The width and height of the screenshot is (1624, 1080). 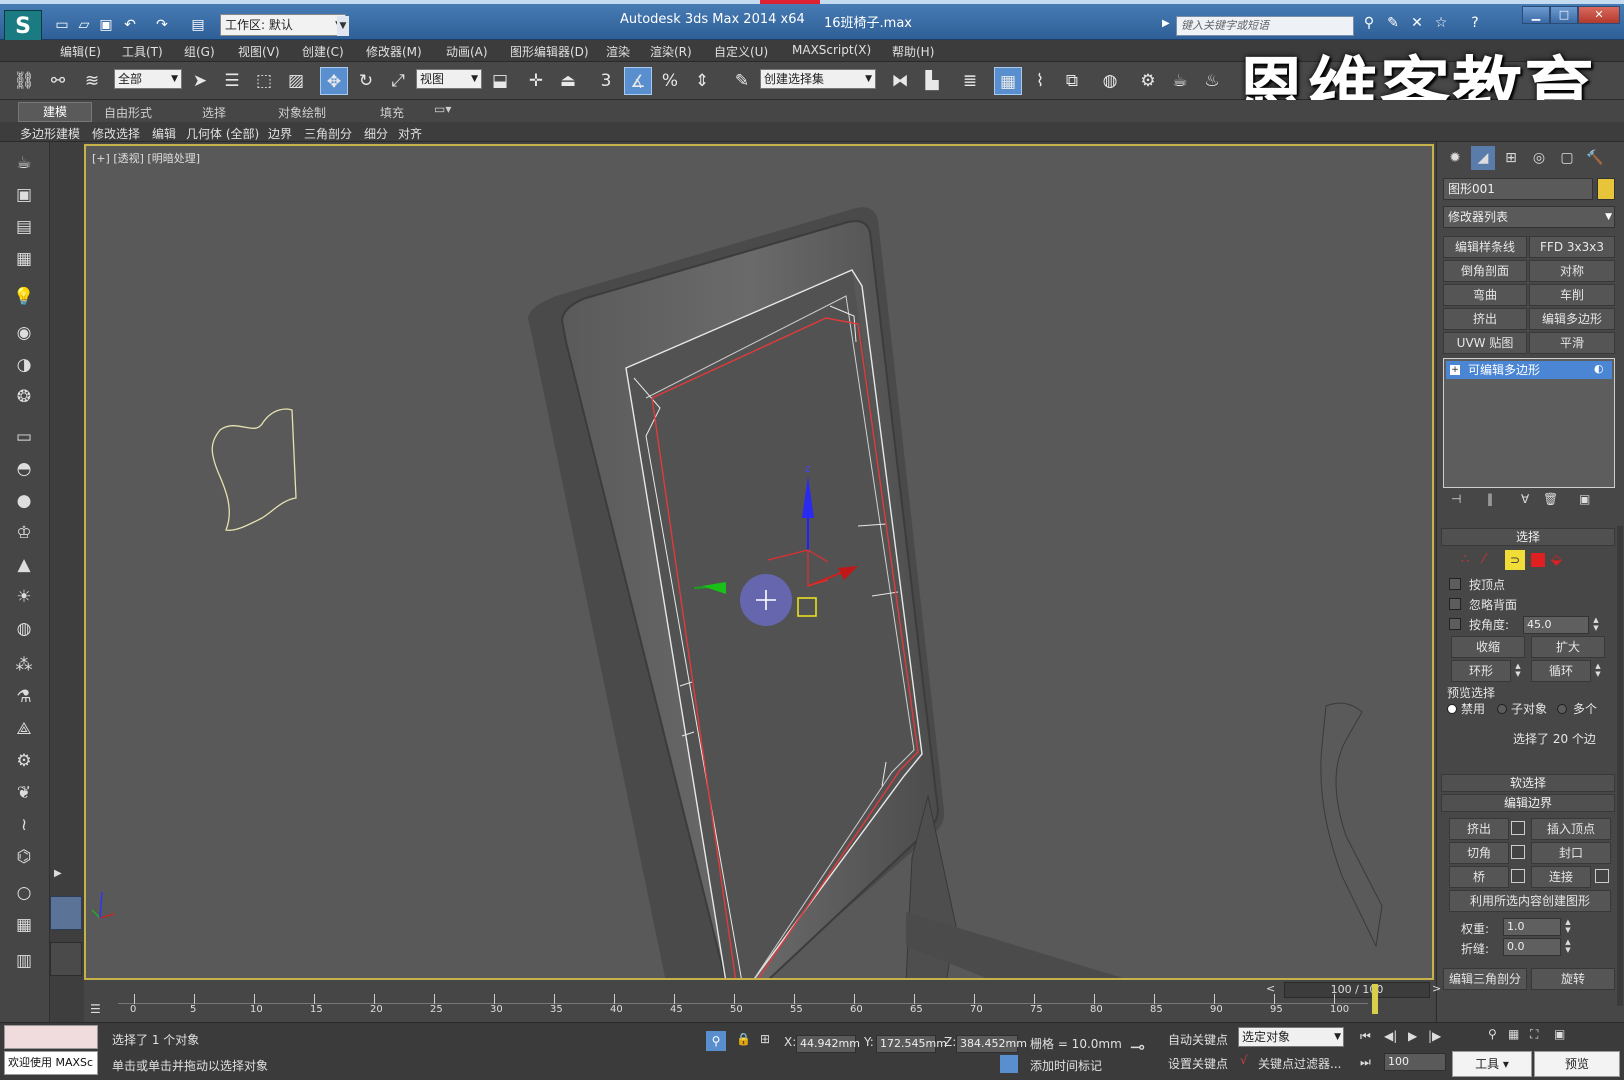 What do you see at coordinates (1584, 499) in the screenshot?
I see `configure-sets-icon: ▣` at bounding box center [1584, 499].